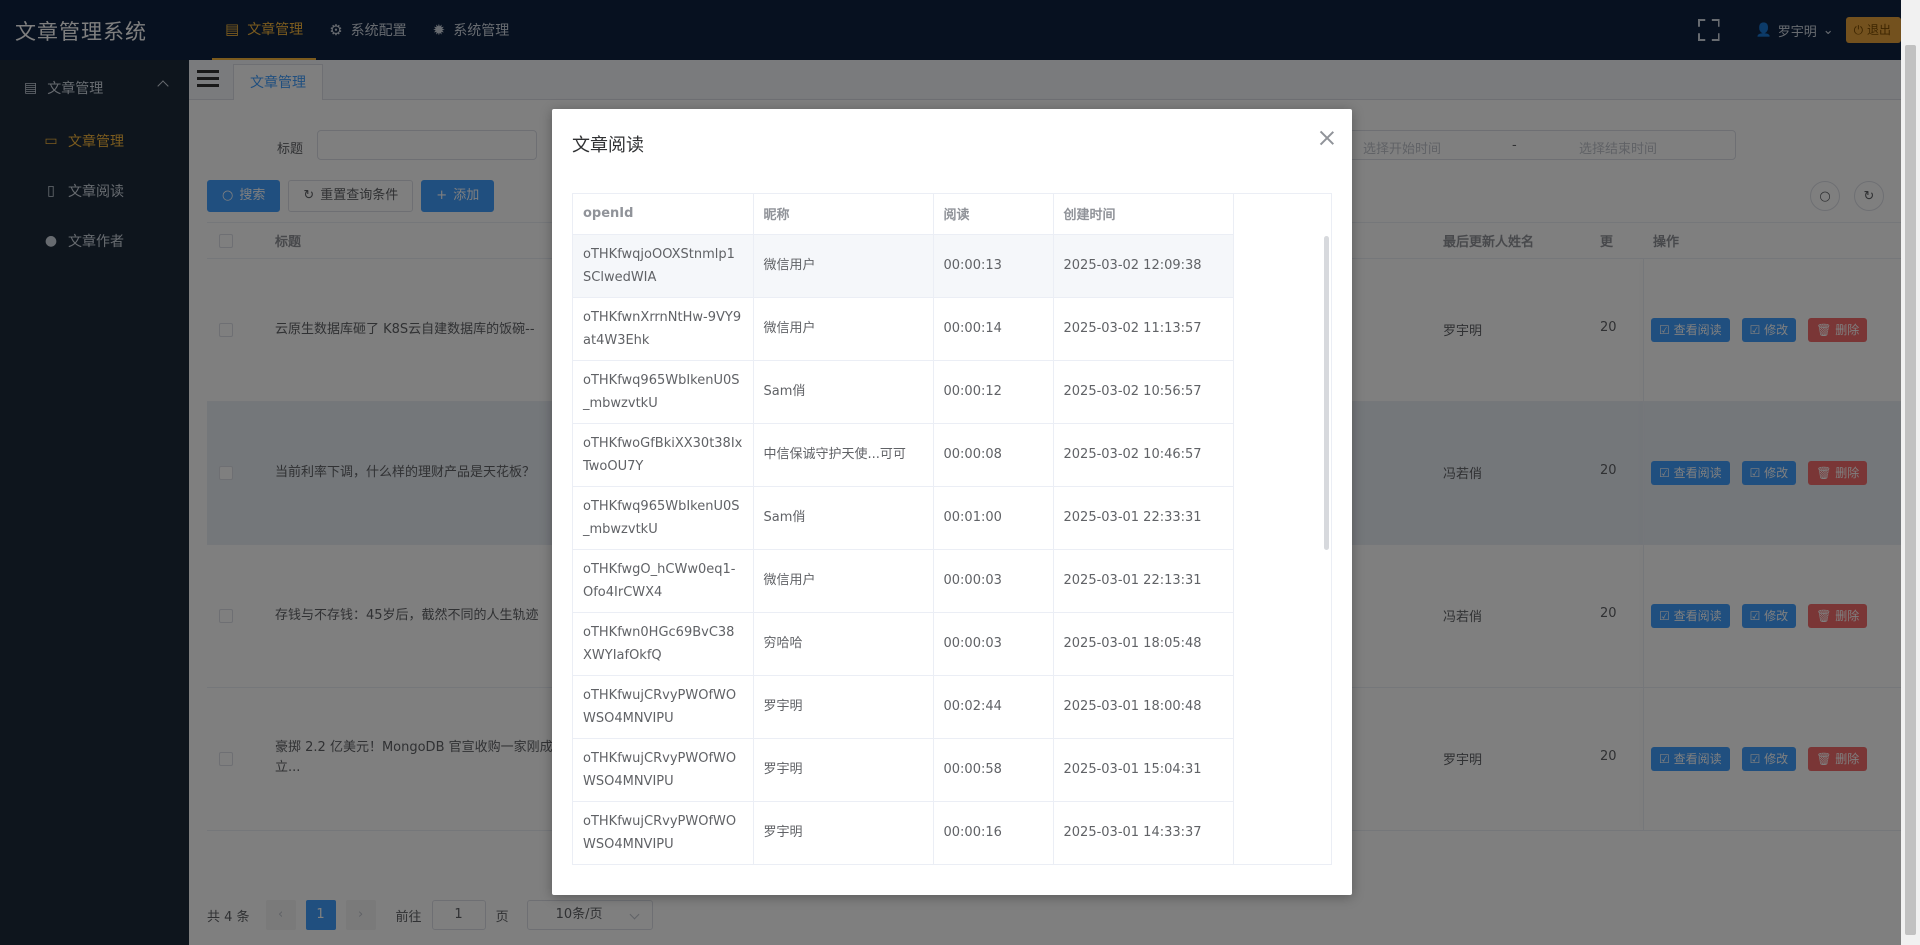  I want to click on cell-openid: oTHKfwgO_hCWw0eq1-Ofo4IrCWX4, so click(663, 581).